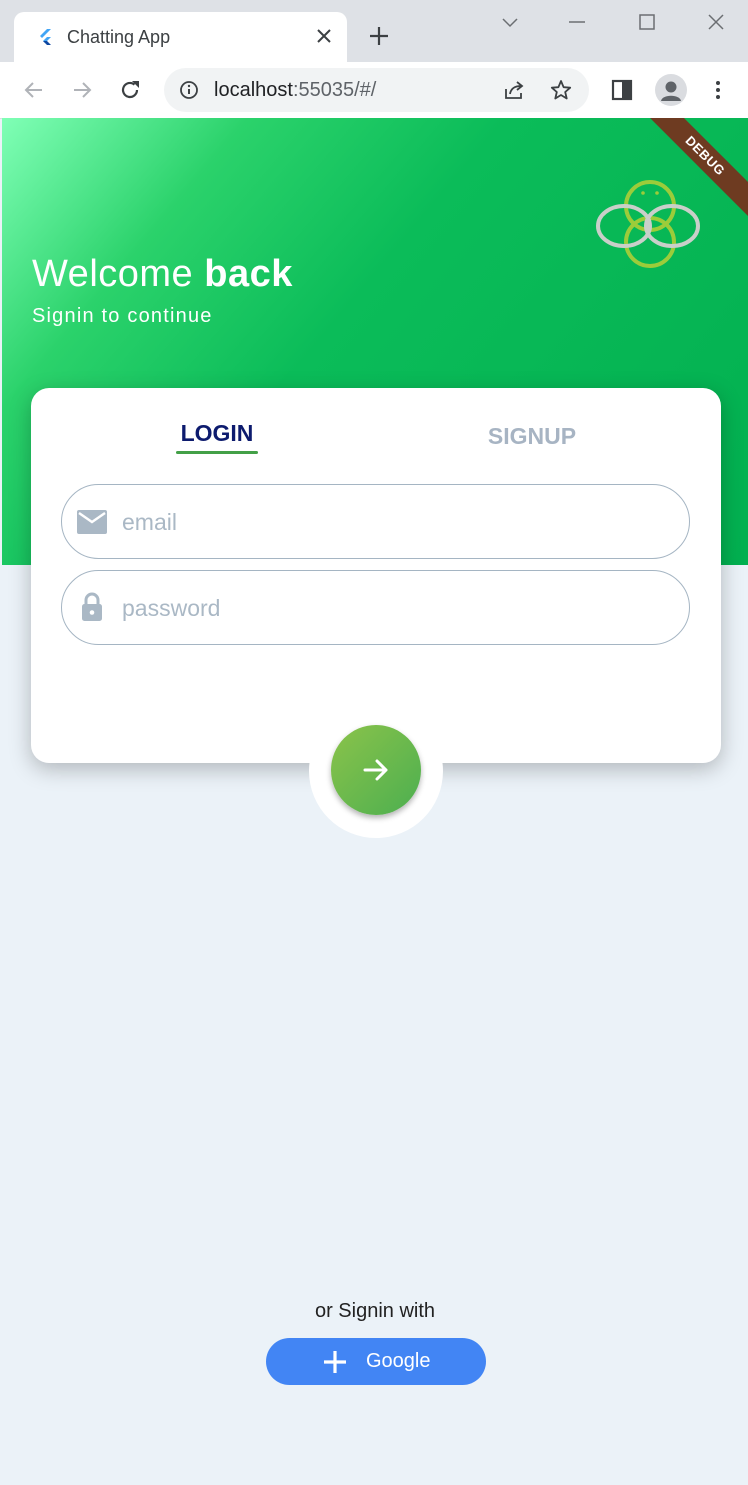  I want to click on url-host: localhost, so click(253, 90).